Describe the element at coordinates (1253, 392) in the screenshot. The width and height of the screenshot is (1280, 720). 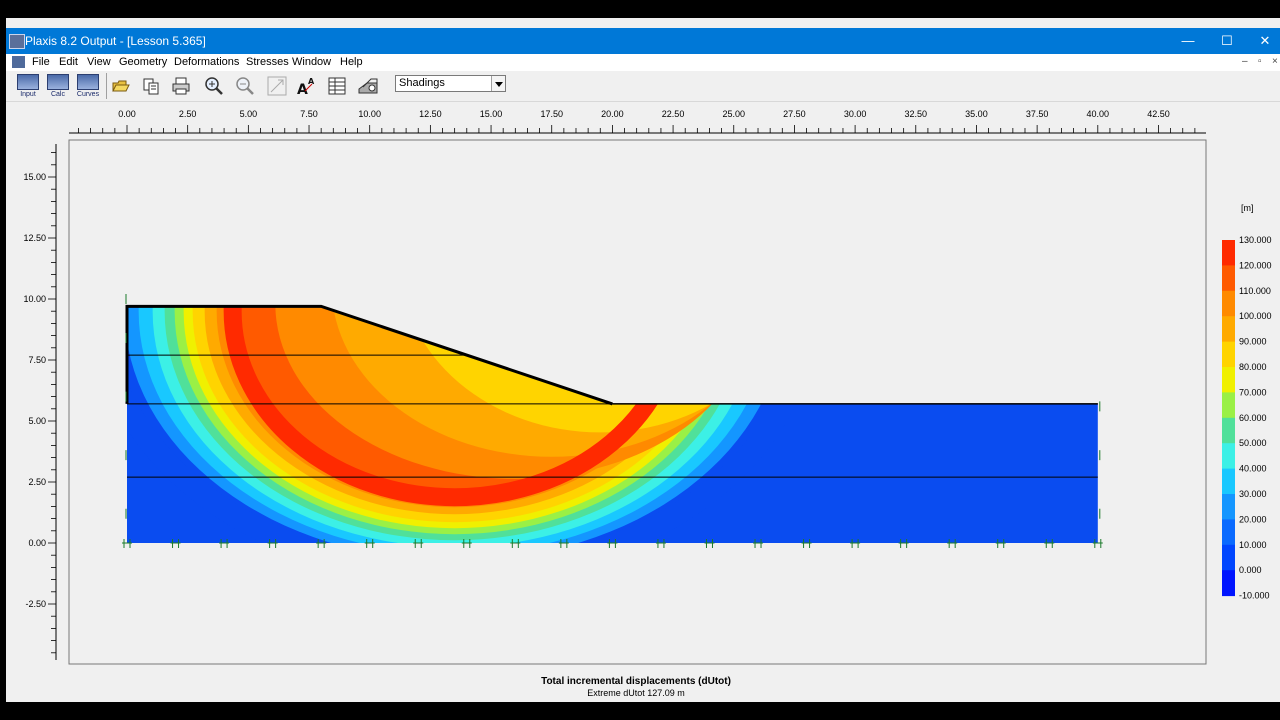
I see `legend-label: 70.000` at that location.